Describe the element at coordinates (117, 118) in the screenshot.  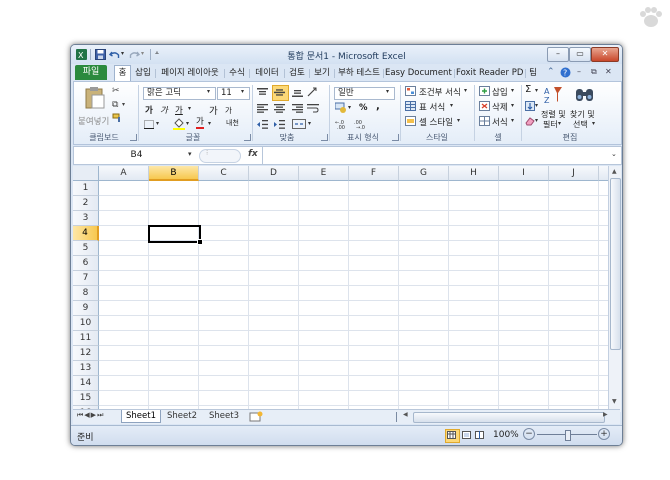
I see `format-painter-icon` at that location.